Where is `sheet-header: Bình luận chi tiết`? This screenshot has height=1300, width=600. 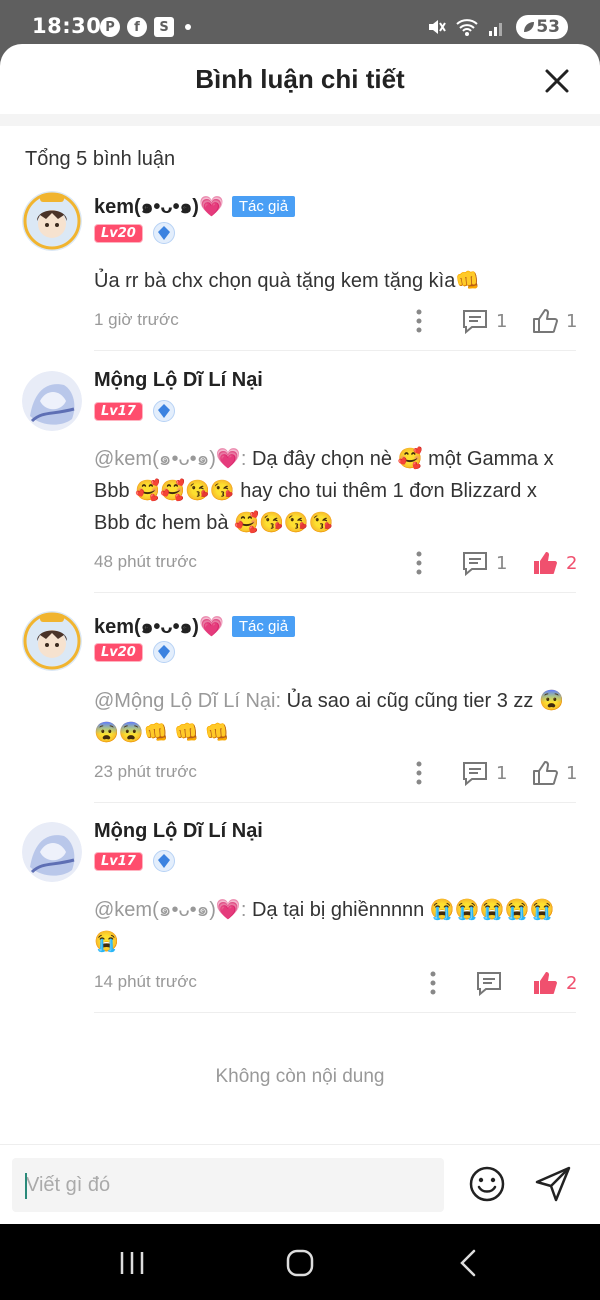
sheet-header: Bình luận chi tiết is located at coordinates (300, 85).